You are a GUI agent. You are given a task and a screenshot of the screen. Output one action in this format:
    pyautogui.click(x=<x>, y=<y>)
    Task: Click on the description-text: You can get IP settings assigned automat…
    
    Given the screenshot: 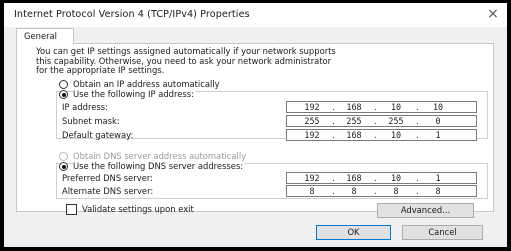 What is the action you would take?
    pyautogui.click(x=263, y=61)
    